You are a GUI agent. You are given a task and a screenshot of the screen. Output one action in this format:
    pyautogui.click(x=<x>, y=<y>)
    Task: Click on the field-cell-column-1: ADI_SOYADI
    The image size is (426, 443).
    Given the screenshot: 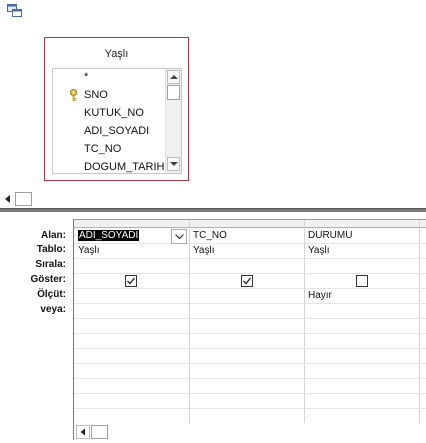 What is the action you would take?
    pyautogui.click(x=109, y=235)
    